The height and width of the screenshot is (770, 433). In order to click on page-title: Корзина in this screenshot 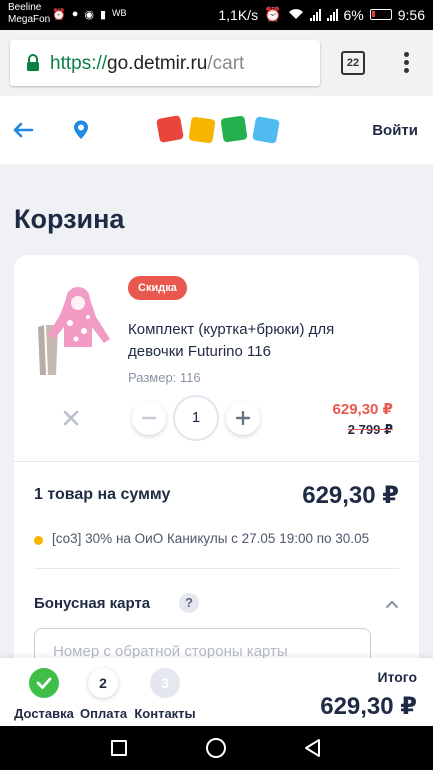, I will do `click(69, 219)`.